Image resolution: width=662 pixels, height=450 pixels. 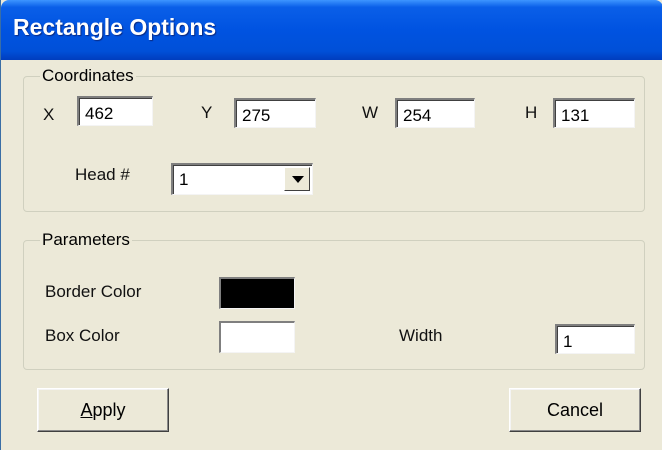 What do you see at coordinates (88, 75) in the screenshot?
I see `coordinates-legend: Coordinates` at bounding box center [88, 75].